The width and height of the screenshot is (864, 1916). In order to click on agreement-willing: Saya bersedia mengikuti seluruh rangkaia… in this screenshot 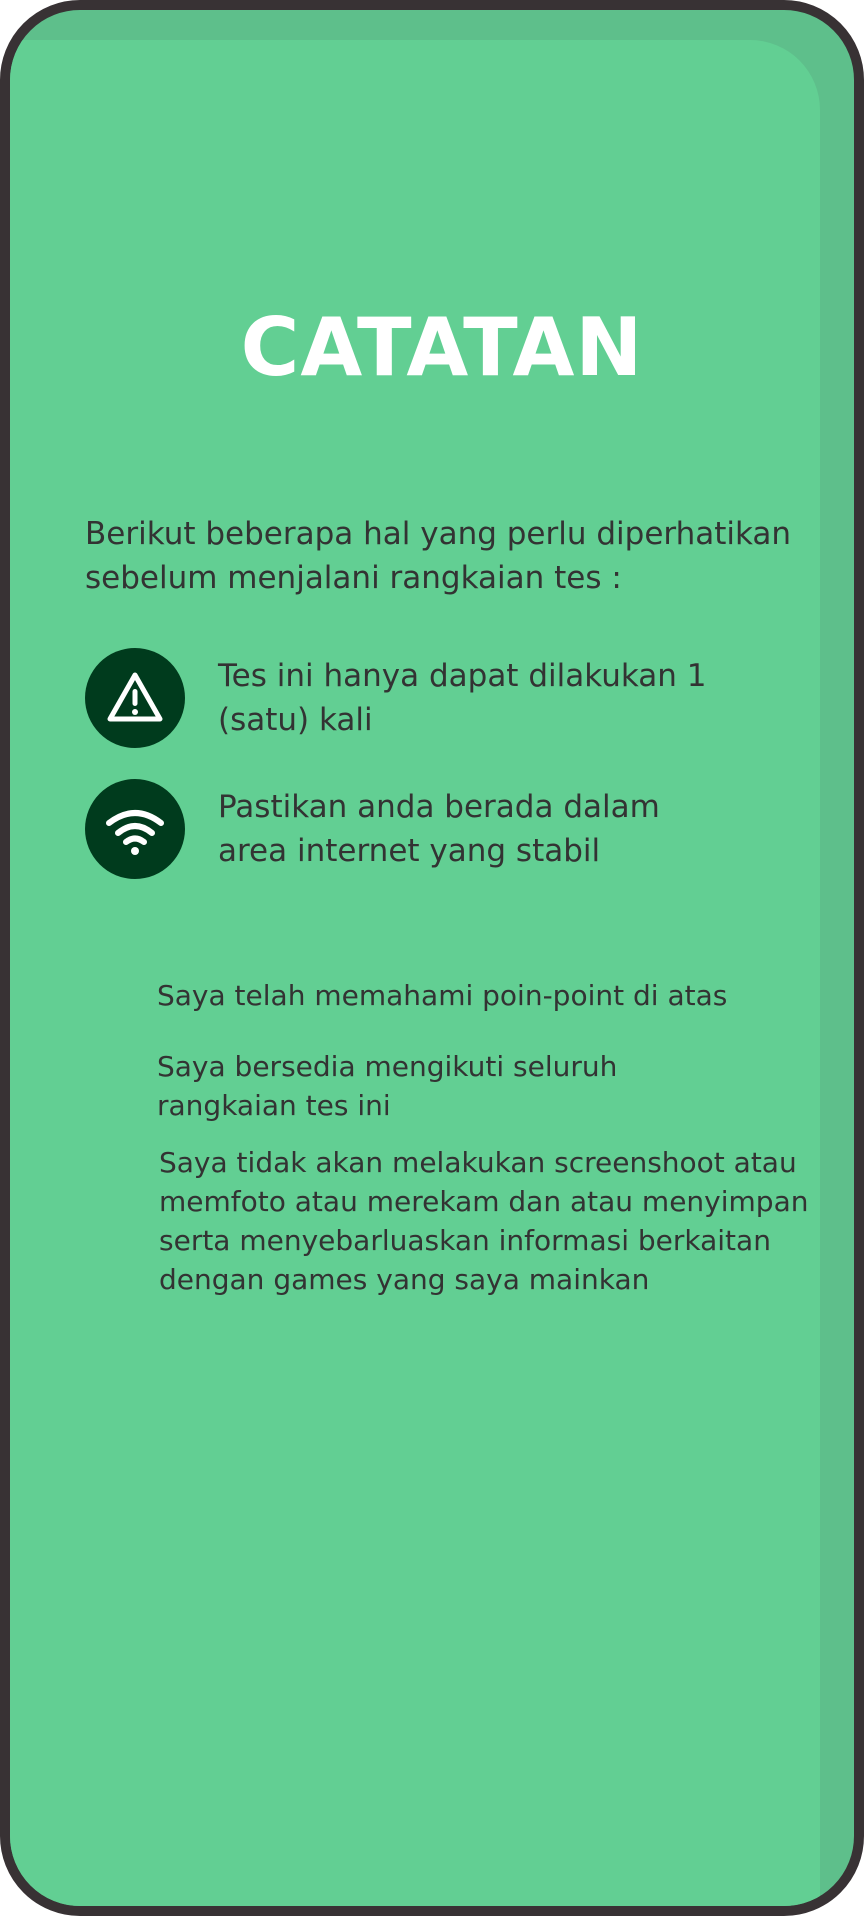, I will do `click(387, 1086)`.